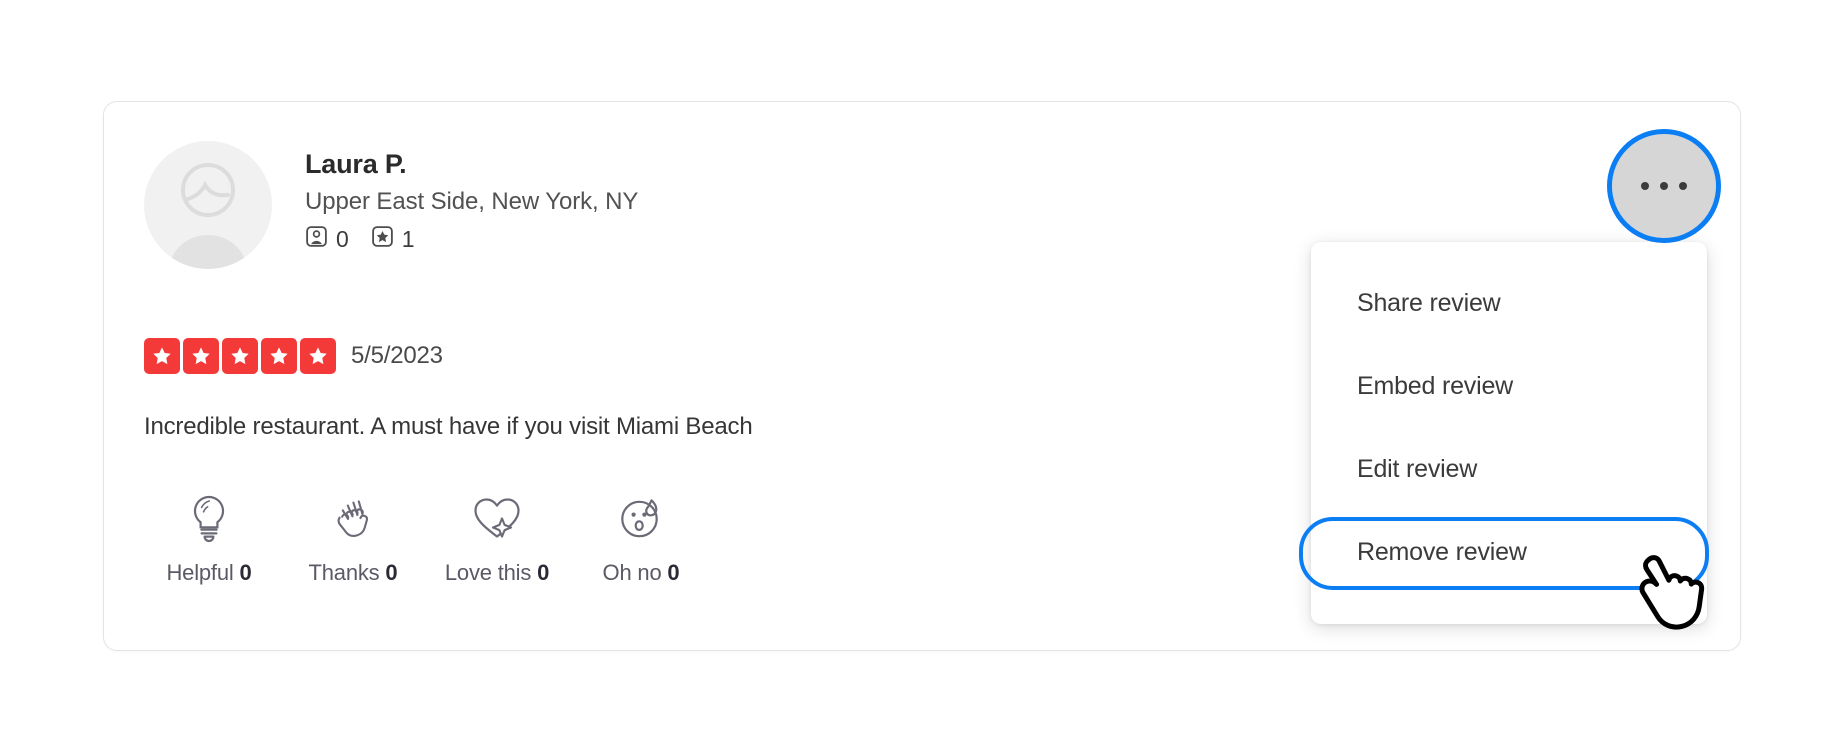  Describe the element at coordinates (209, 518) in the screenshot. I see `lightbulb-icon` at that location.